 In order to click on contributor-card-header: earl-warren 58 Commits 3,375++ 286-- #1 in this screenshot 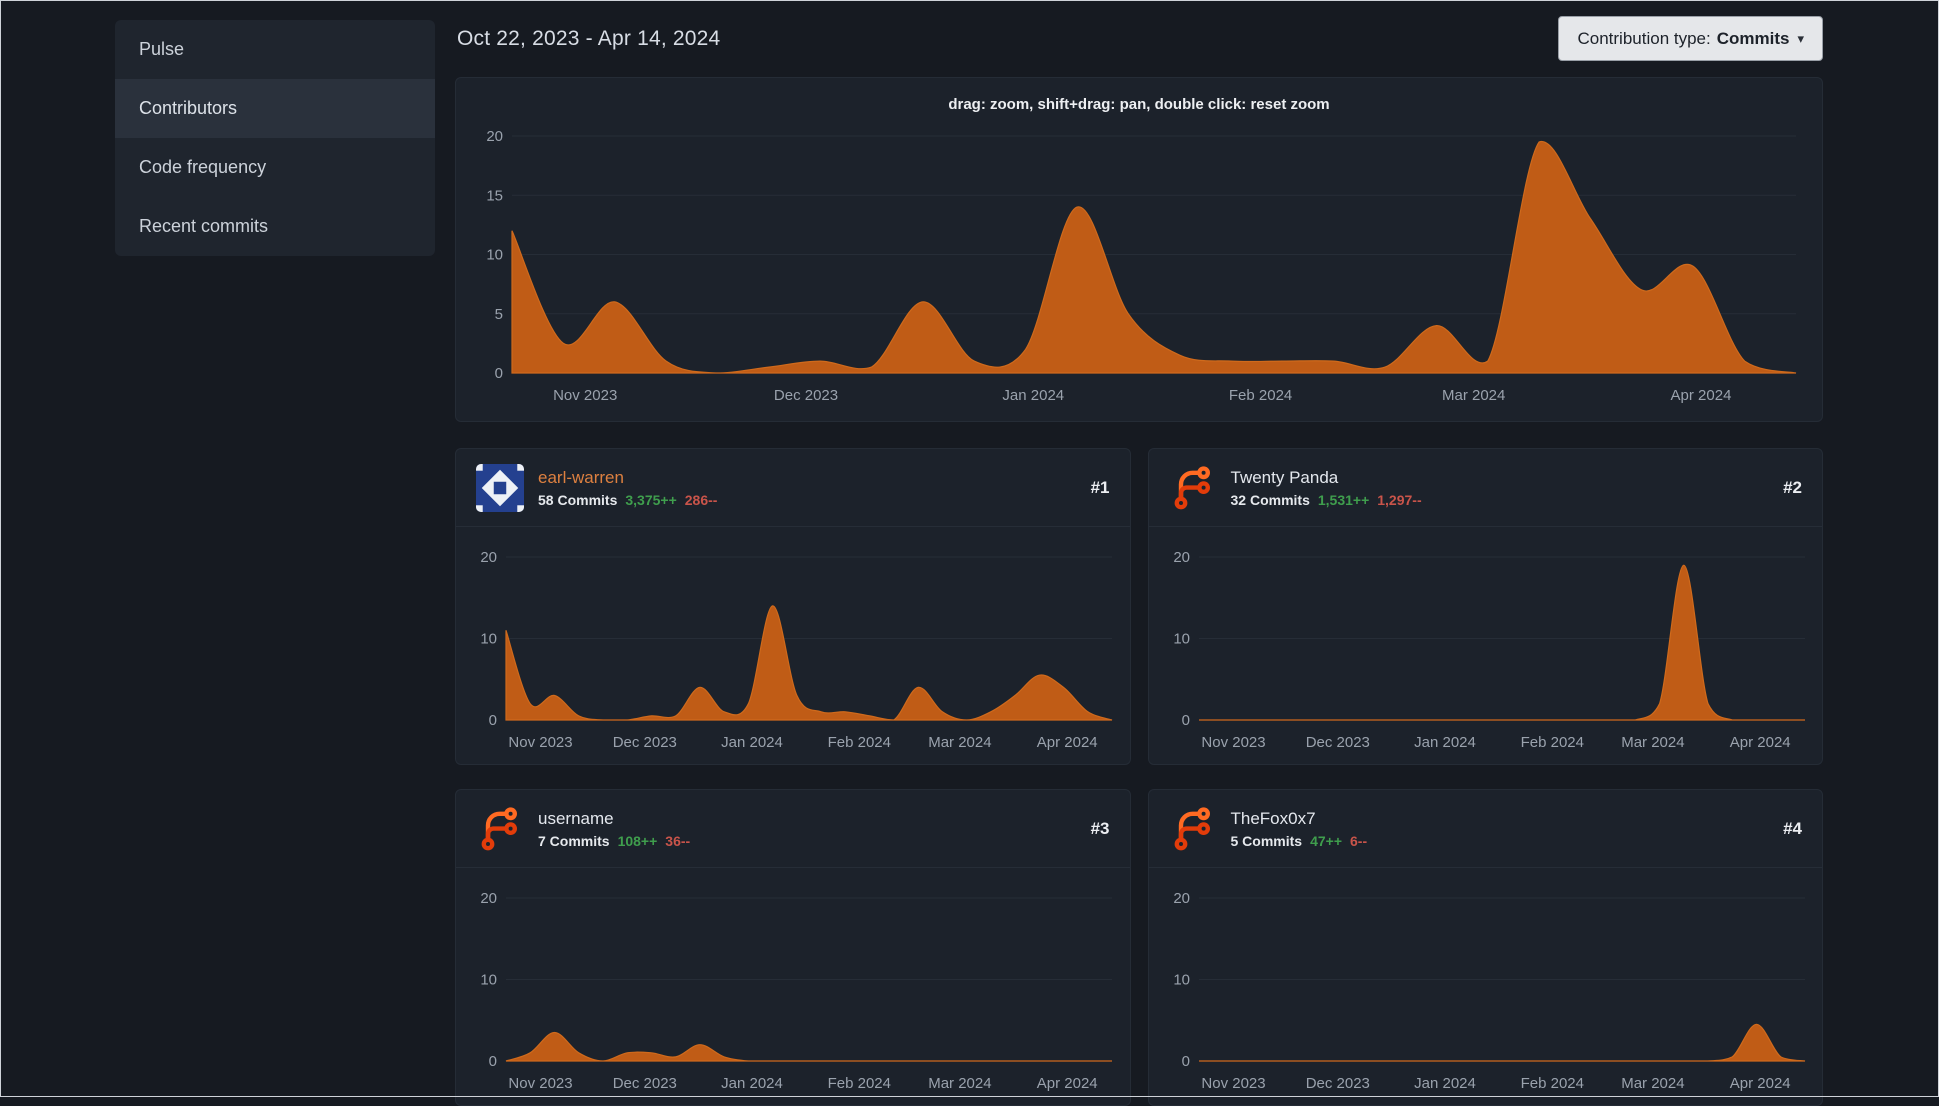, I will do `click(793, 488)`.